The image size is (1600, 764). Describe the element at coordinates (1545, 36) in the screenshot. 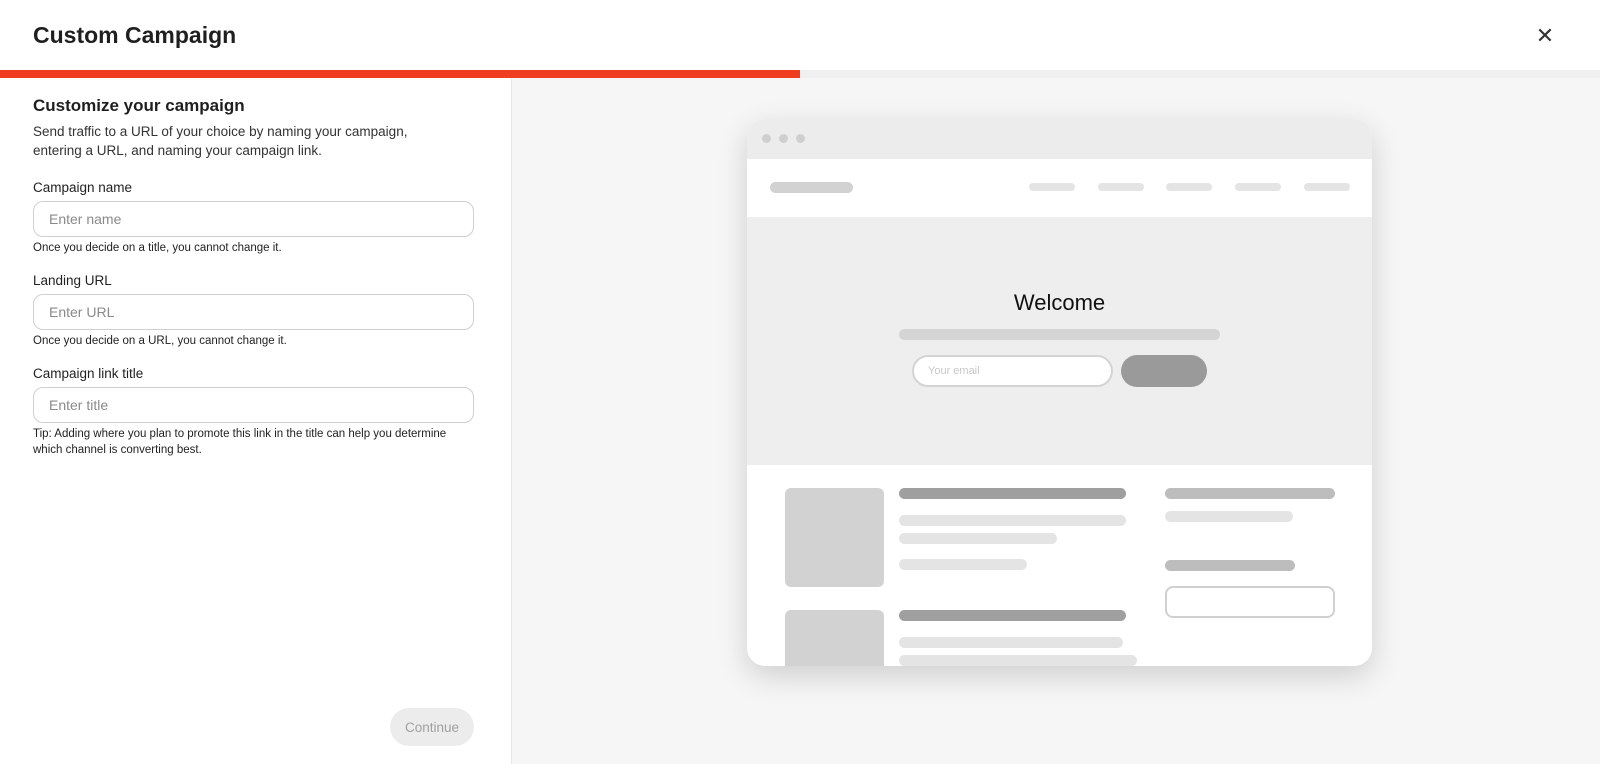

I see `close-icon: ✕` at that location.